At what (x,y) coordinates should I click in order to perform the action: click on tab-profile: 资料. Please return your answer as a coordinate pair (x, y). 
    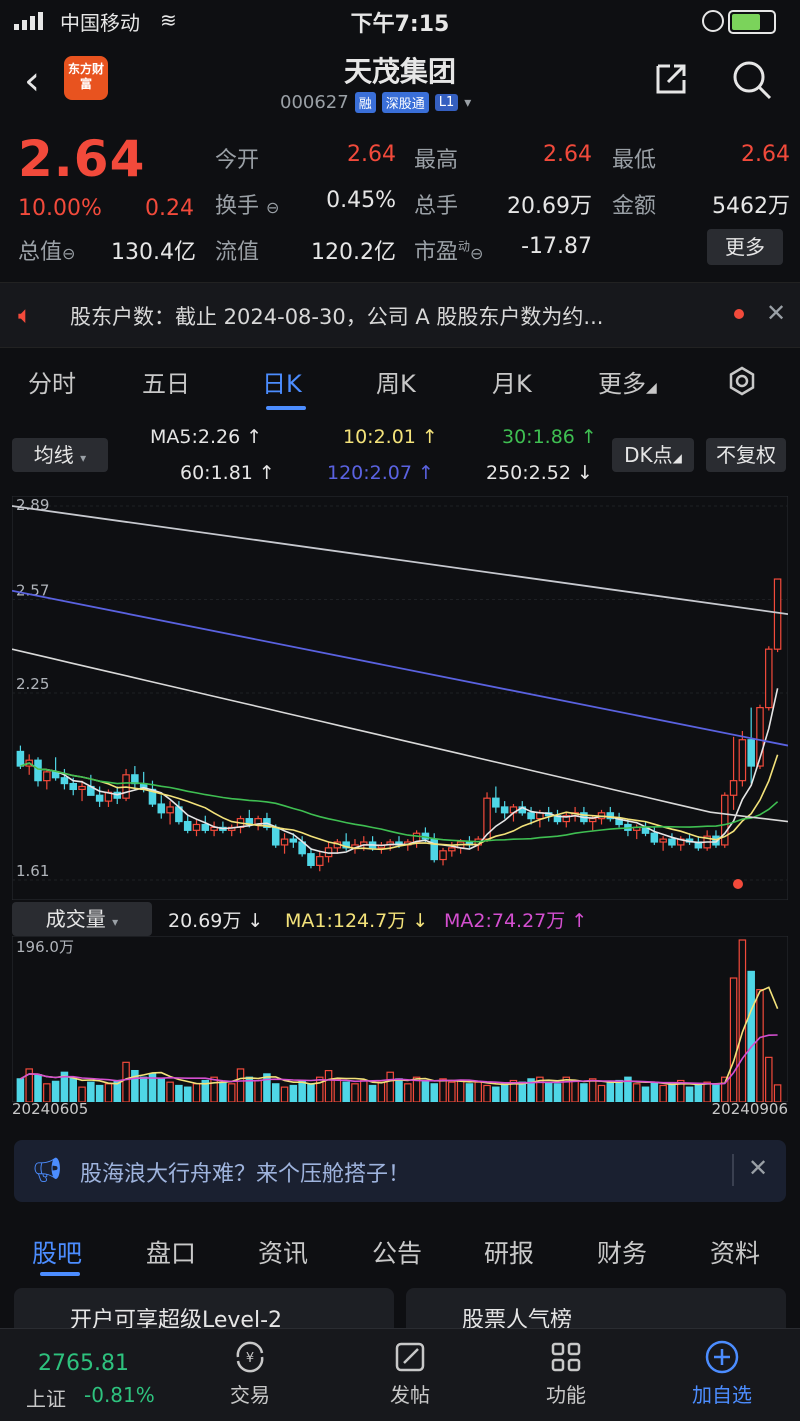
    Looking at the image, I should click on (735, 1252).